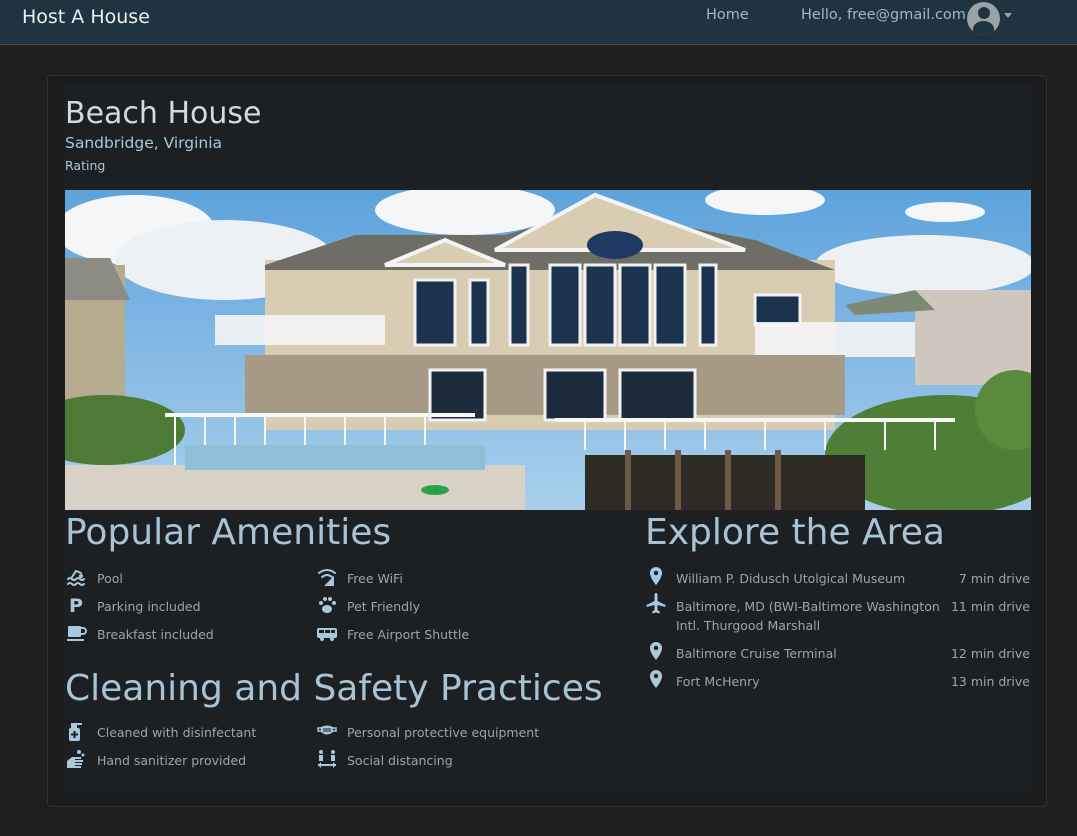  What do you see at coordinates (327, 633) in the screenshot?
I see `shuttle-icon` at bounding box center [327, 633].